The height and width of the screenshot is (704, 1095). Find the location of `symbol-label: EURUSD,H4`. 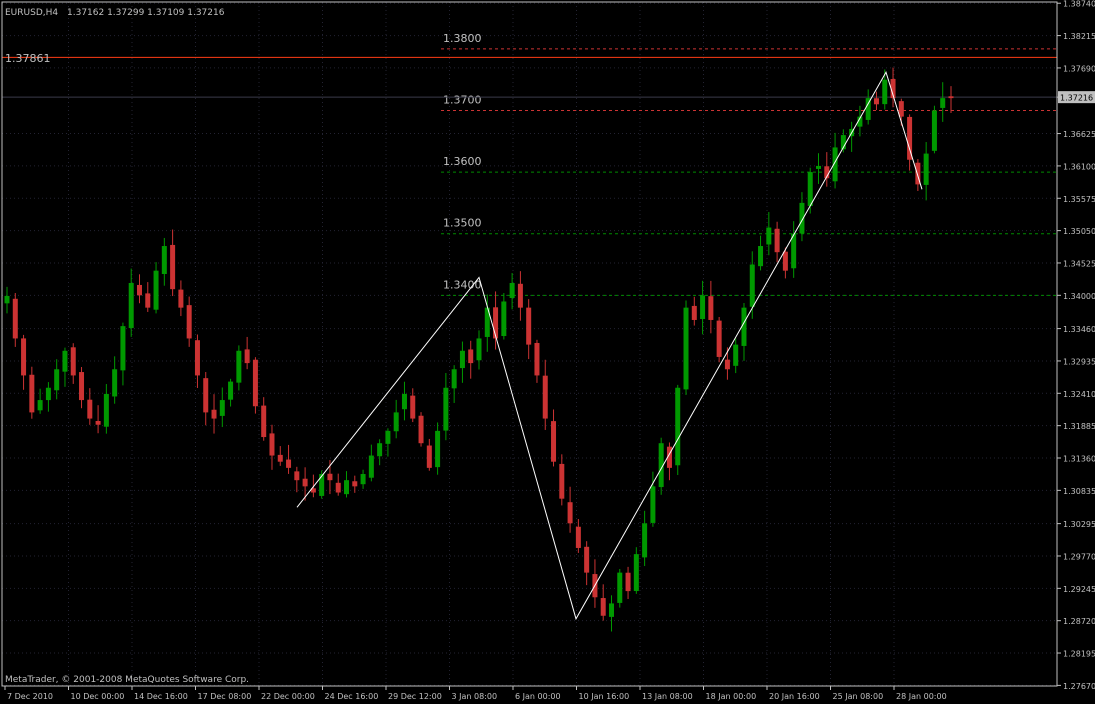

symbol-label: EURUSD,H4 is located at coordinates (31, 13).